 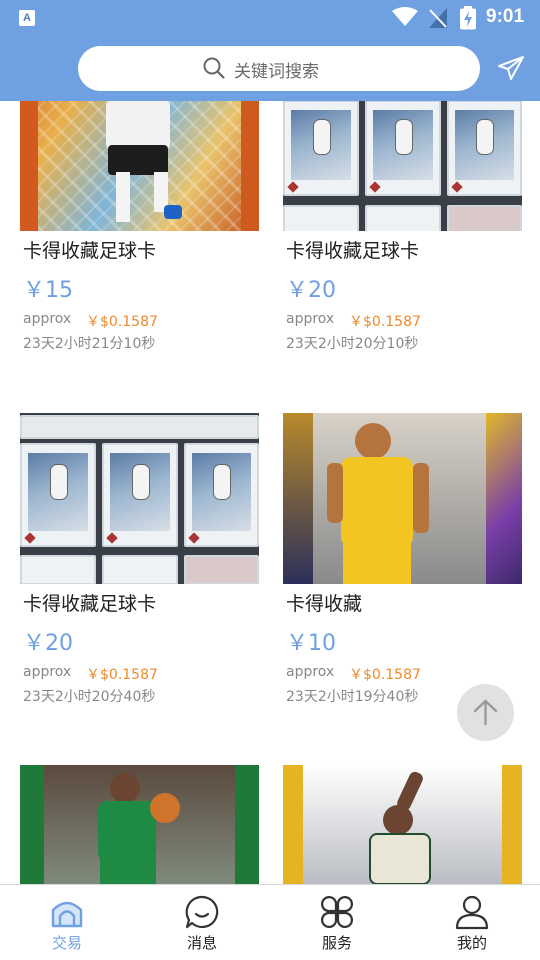 I want to click on product-image-basketball-pacers-card, so click(x=402, y=498).